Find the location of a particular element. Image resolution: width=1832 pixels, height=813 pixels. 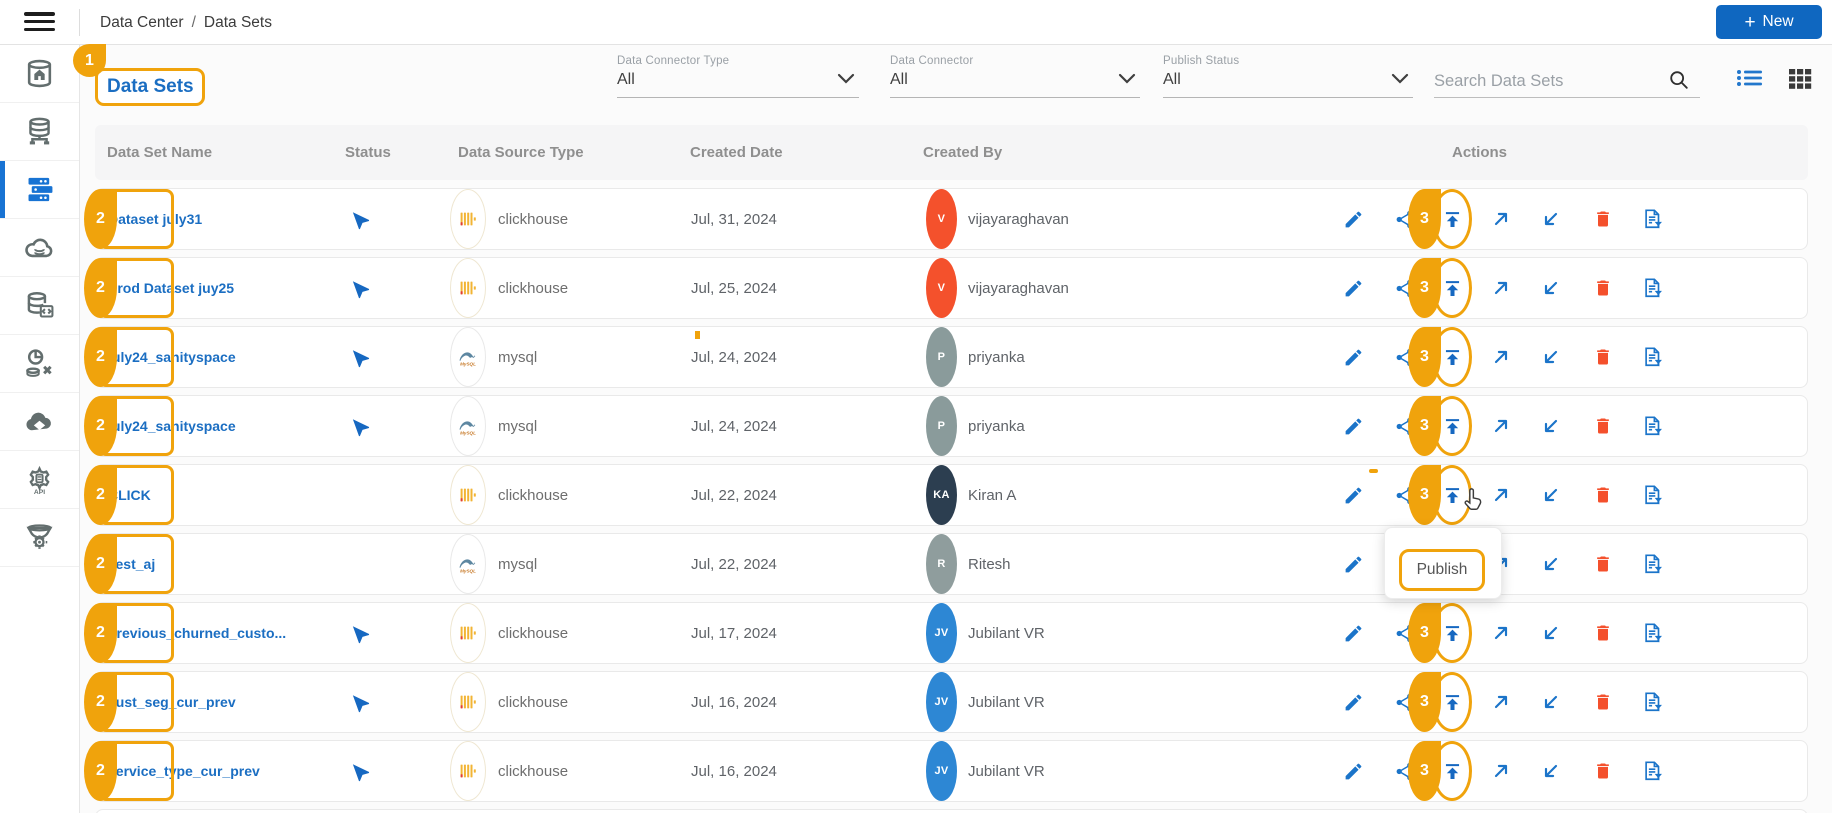

sidebar-item-data-connectors is located at coordinates (39, 132).